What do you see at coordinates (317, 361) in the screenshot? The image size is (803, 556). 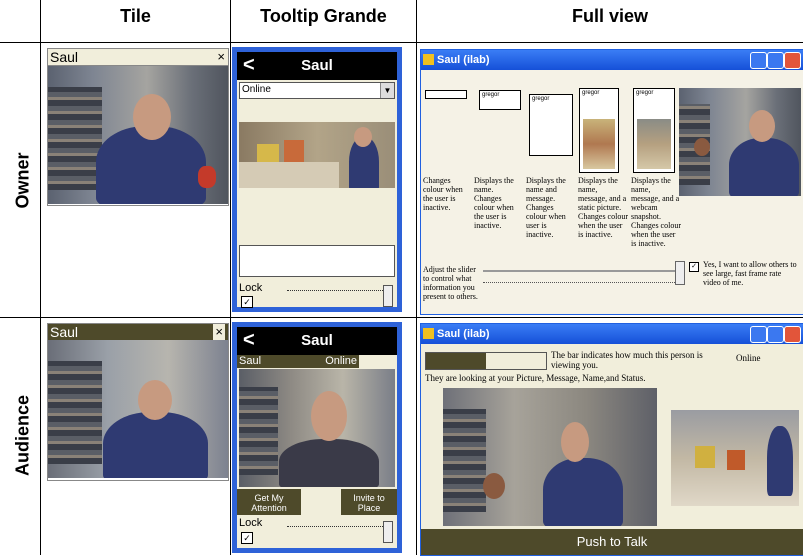 I see `audience-status-bar: Saul Online` at bounding box center [317, 361].